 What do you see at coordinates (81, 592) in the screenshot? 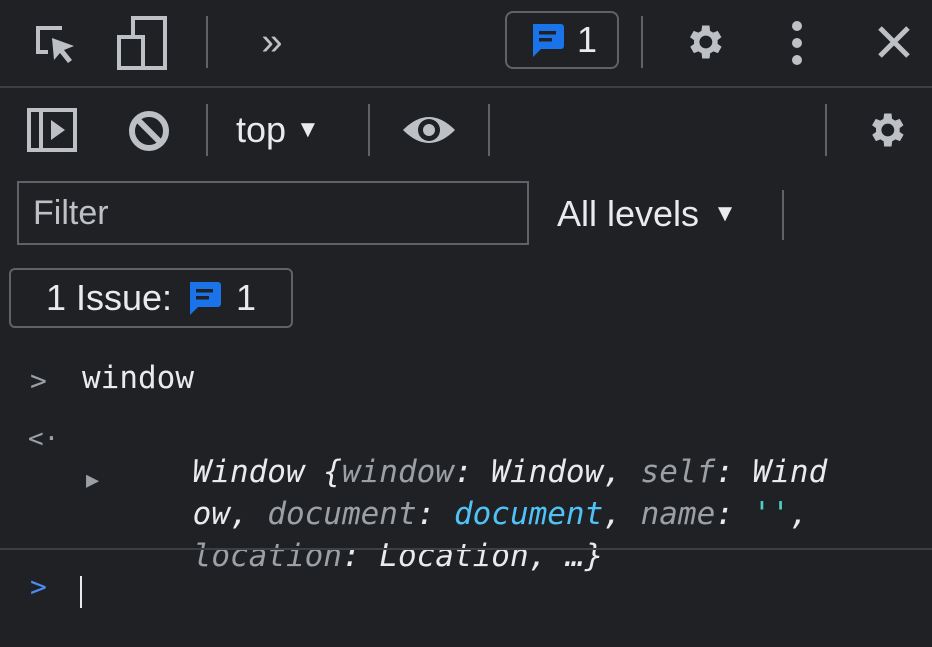
I see `console-input-cursor` at bounding box center [81, 592].